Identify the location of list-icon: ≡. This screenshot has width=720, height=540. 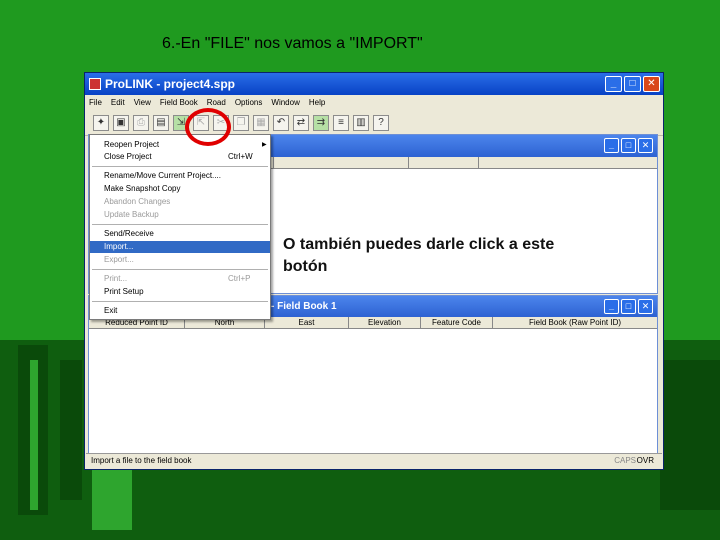
(341, 122).